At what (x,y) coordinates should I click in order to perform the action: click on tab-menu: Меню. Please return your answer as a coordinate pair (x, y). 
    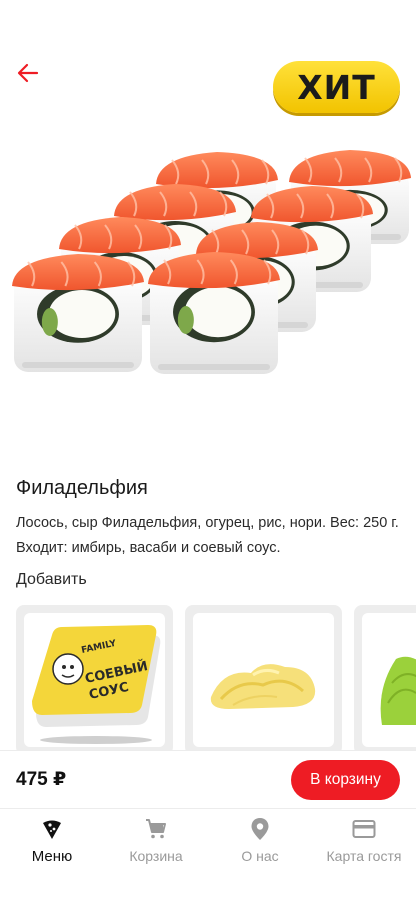
    Looking at the image, I should click on (52, 854).